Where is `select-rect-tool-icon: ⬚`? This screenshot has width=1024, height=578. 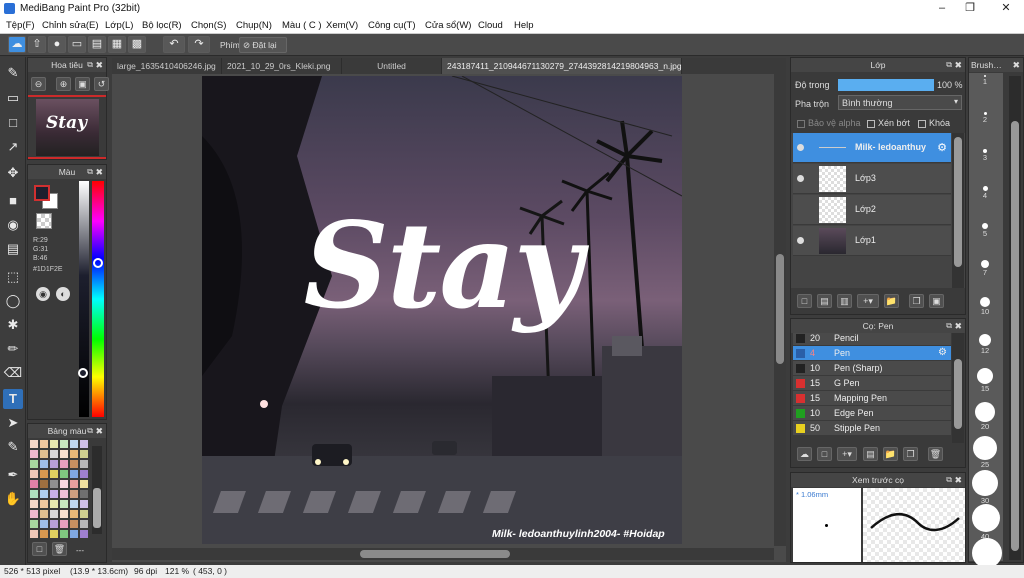
select-rect-tool-icon: ⬚ is located at coordinates (13, 277).